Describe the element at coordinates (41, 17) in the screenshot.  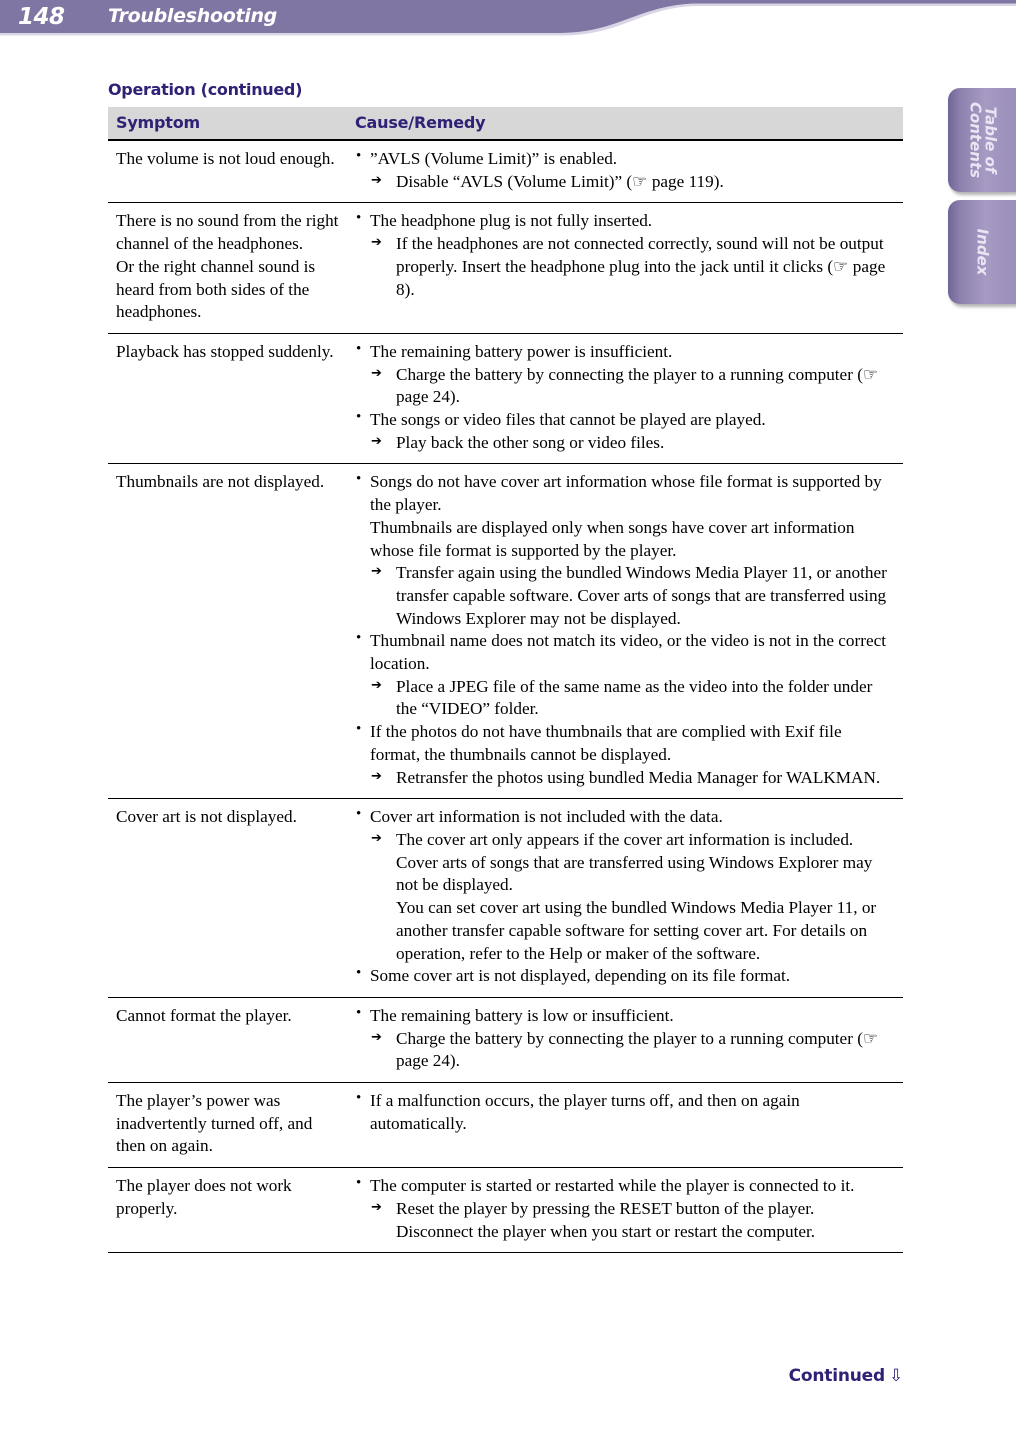
I see `page-number: 148` at that location.